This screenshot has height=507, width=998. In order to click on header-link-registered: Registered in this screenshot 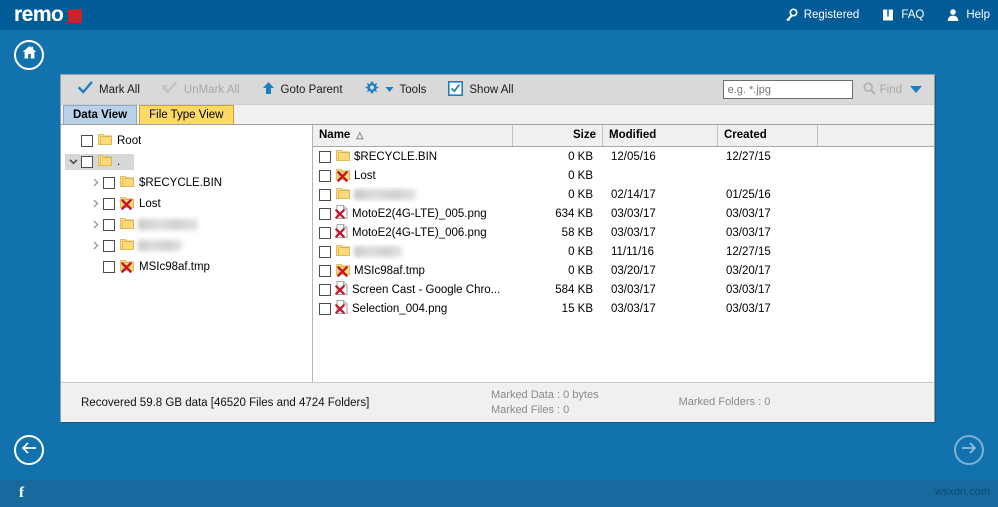, I will do `click(822, 15)`.